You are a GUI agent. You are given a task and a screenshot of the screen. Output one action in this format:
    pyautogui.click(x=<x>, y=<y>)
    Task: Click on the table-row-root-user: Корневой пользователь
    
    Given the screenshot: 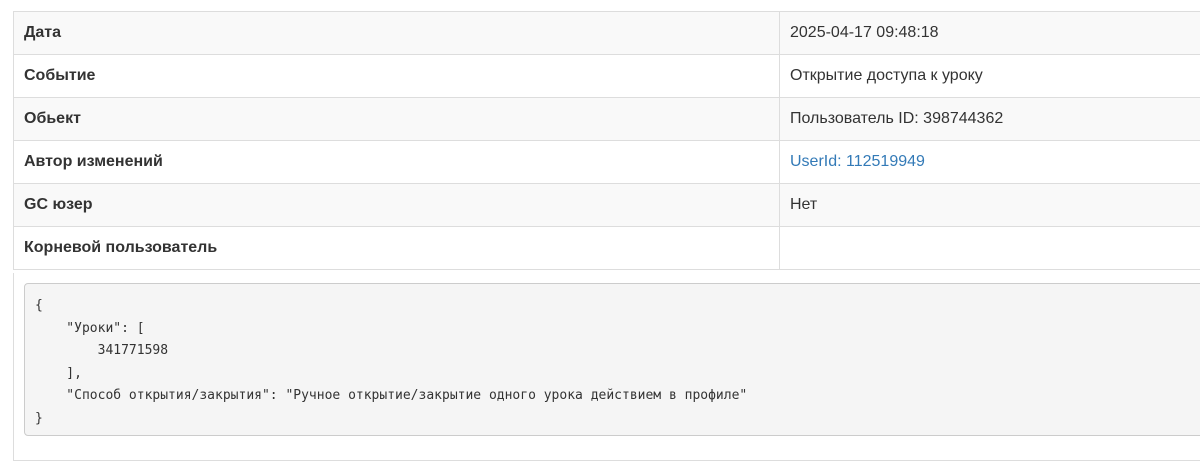 What is the action you would take?
    pyautogui.click(x=606, y=248)
    